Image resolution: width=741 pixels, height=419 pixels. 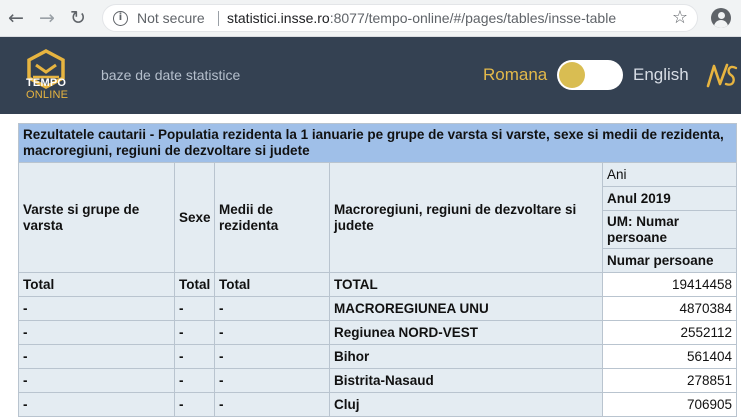 I want to click on cell-value: 4870384, so click(x=669, y=308).